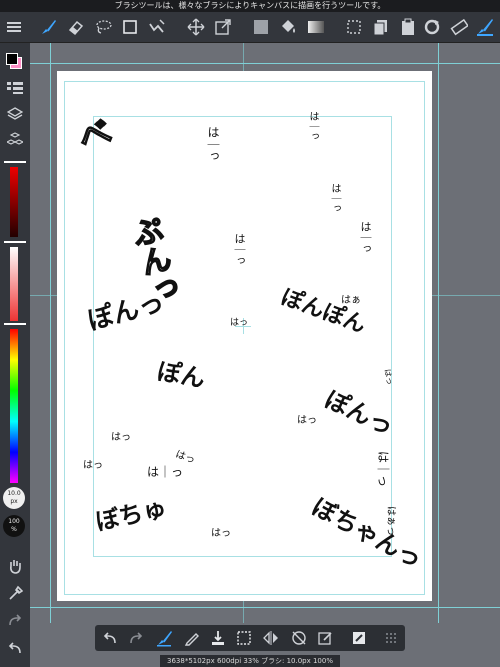  I want to click on brush-size-unit: px, so click(14, 501).